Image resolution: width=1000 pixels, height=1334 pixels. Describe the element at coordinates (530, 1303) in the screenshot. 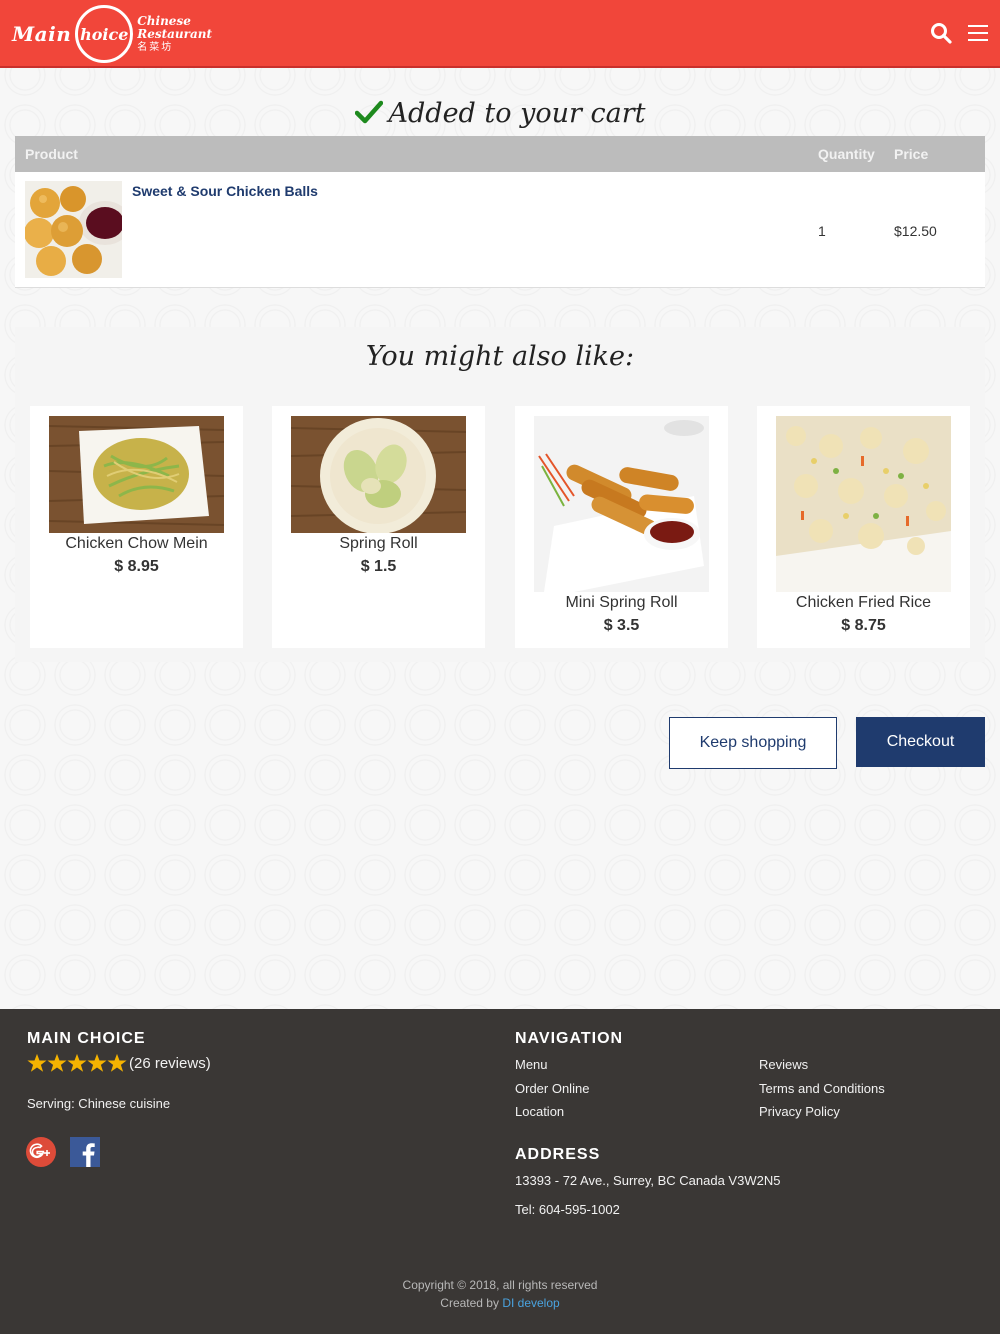

I see `developer-link: DI develop` at that location.